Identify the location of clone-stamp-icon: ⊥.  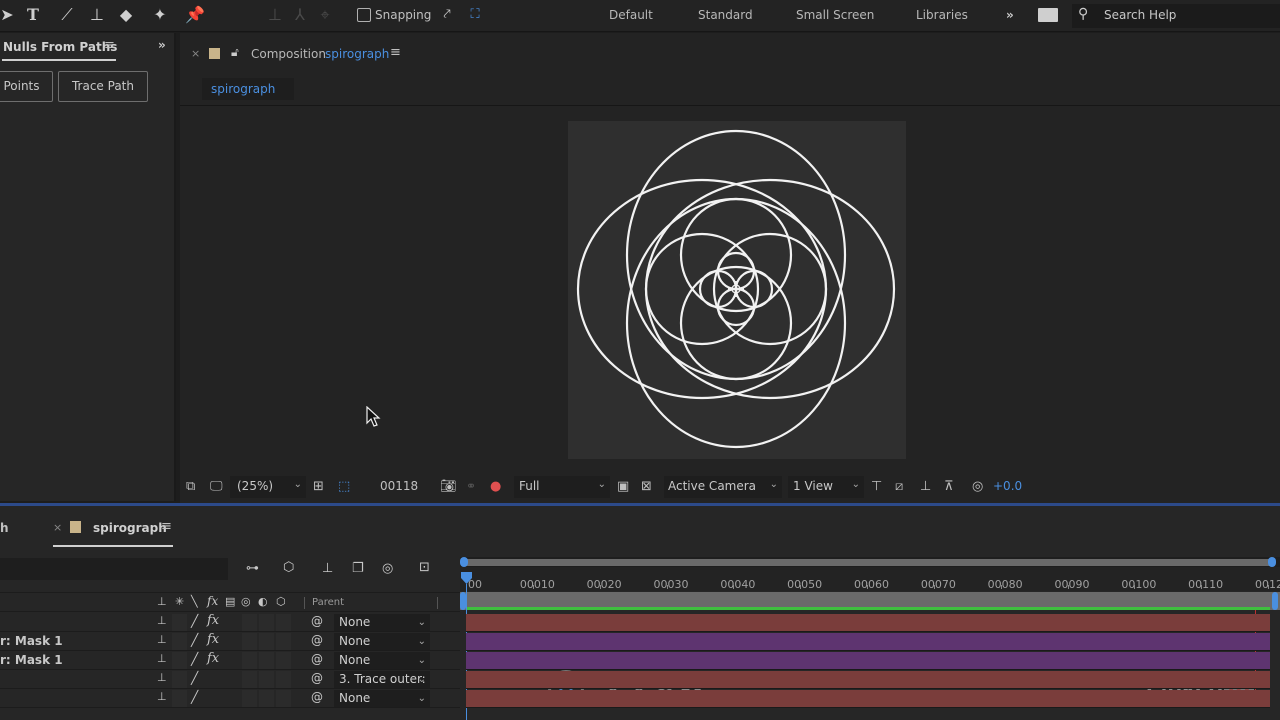
(97, 15).